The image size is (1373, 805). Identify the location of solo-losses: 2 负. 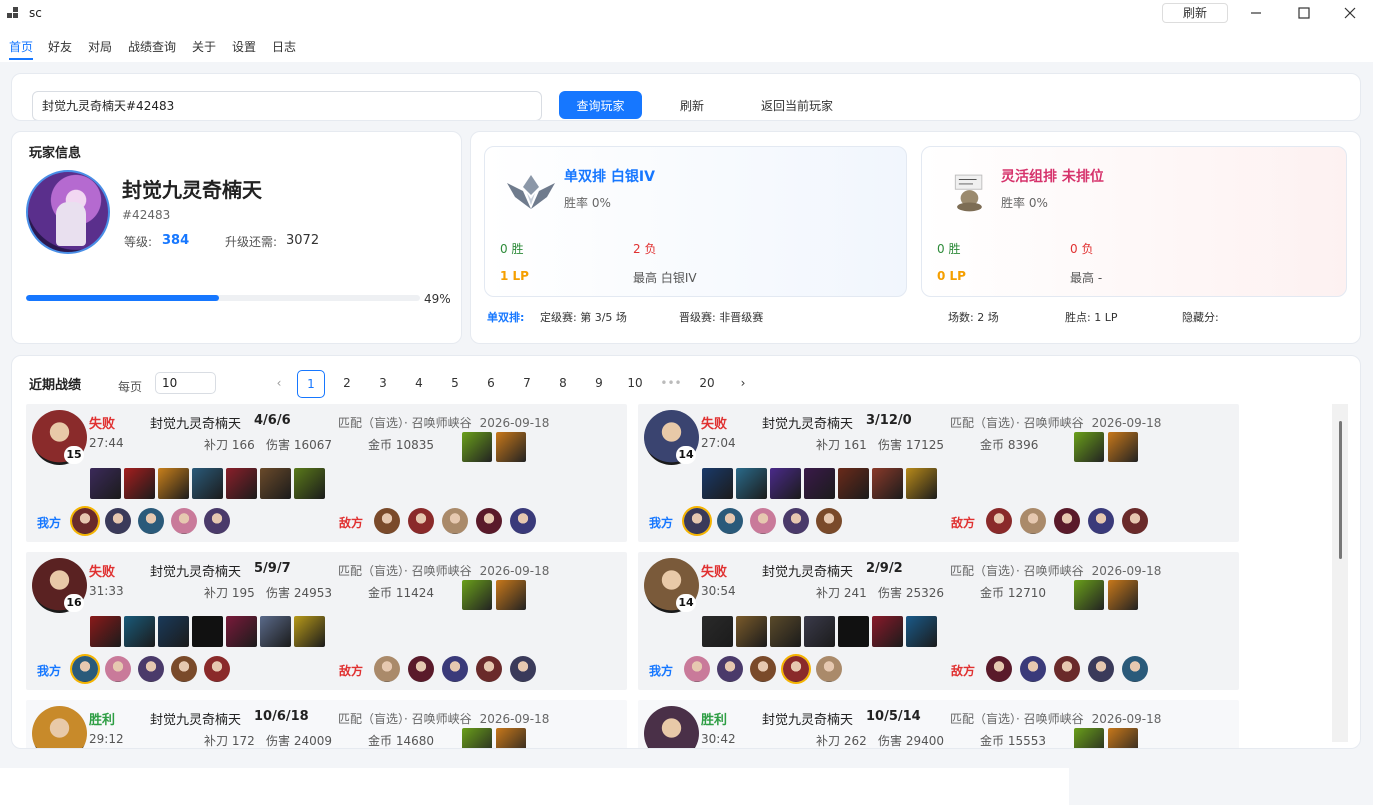
(645, 249).